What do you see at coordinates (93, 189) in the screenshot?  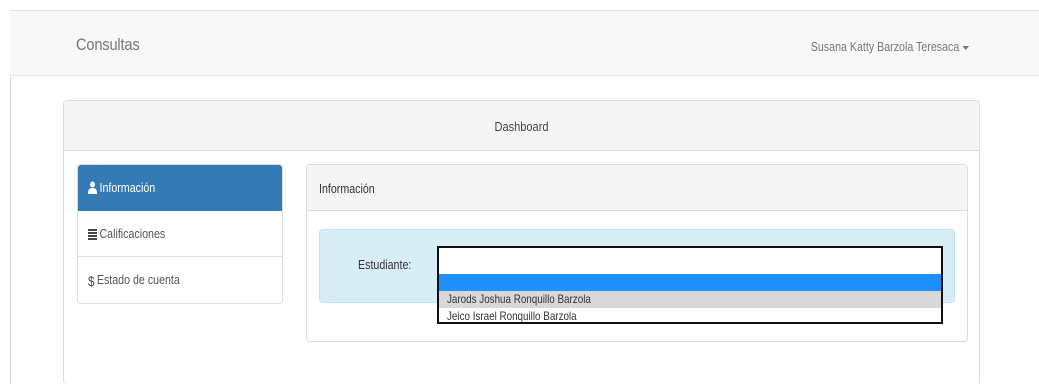 I see `user-icon` at bounding box center [93, 189].